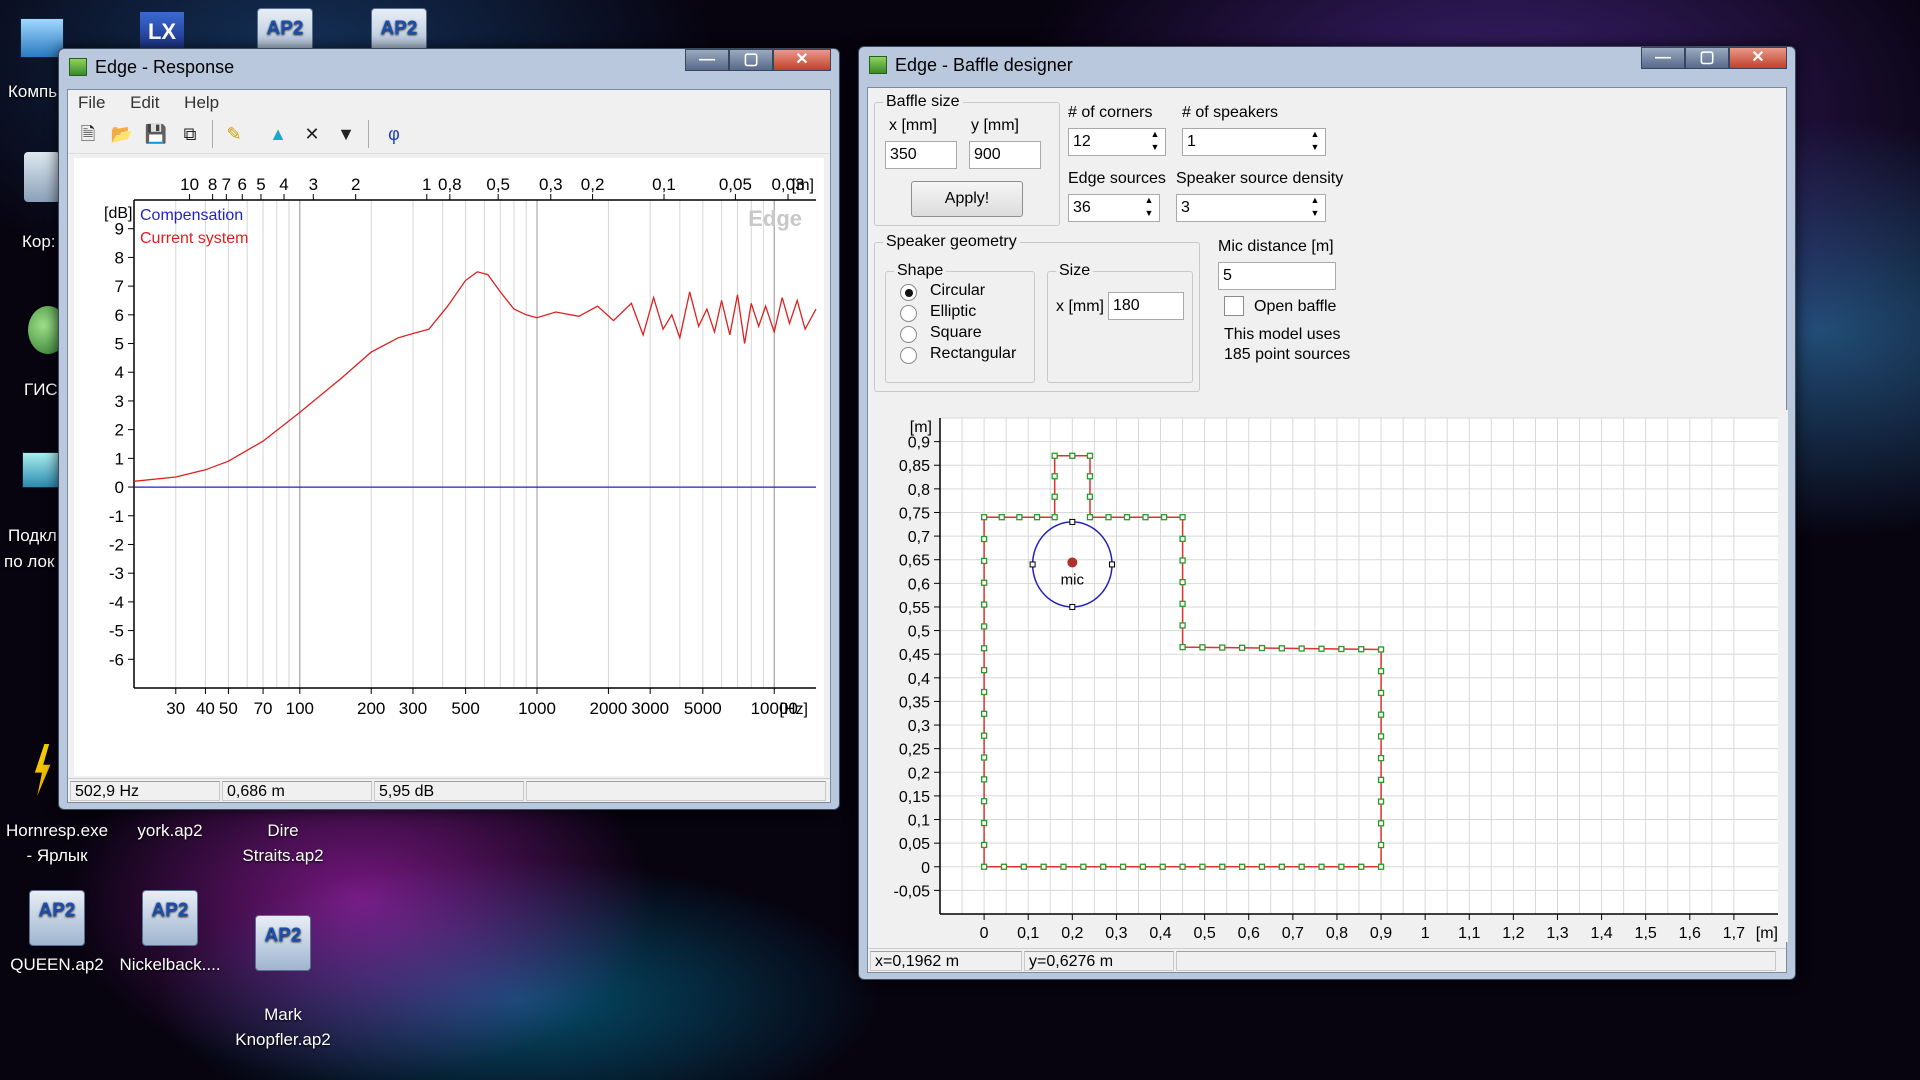  Describe the element at coordinates (156, 134) in the screenshot. I see `save-icon: 💾` at that location.